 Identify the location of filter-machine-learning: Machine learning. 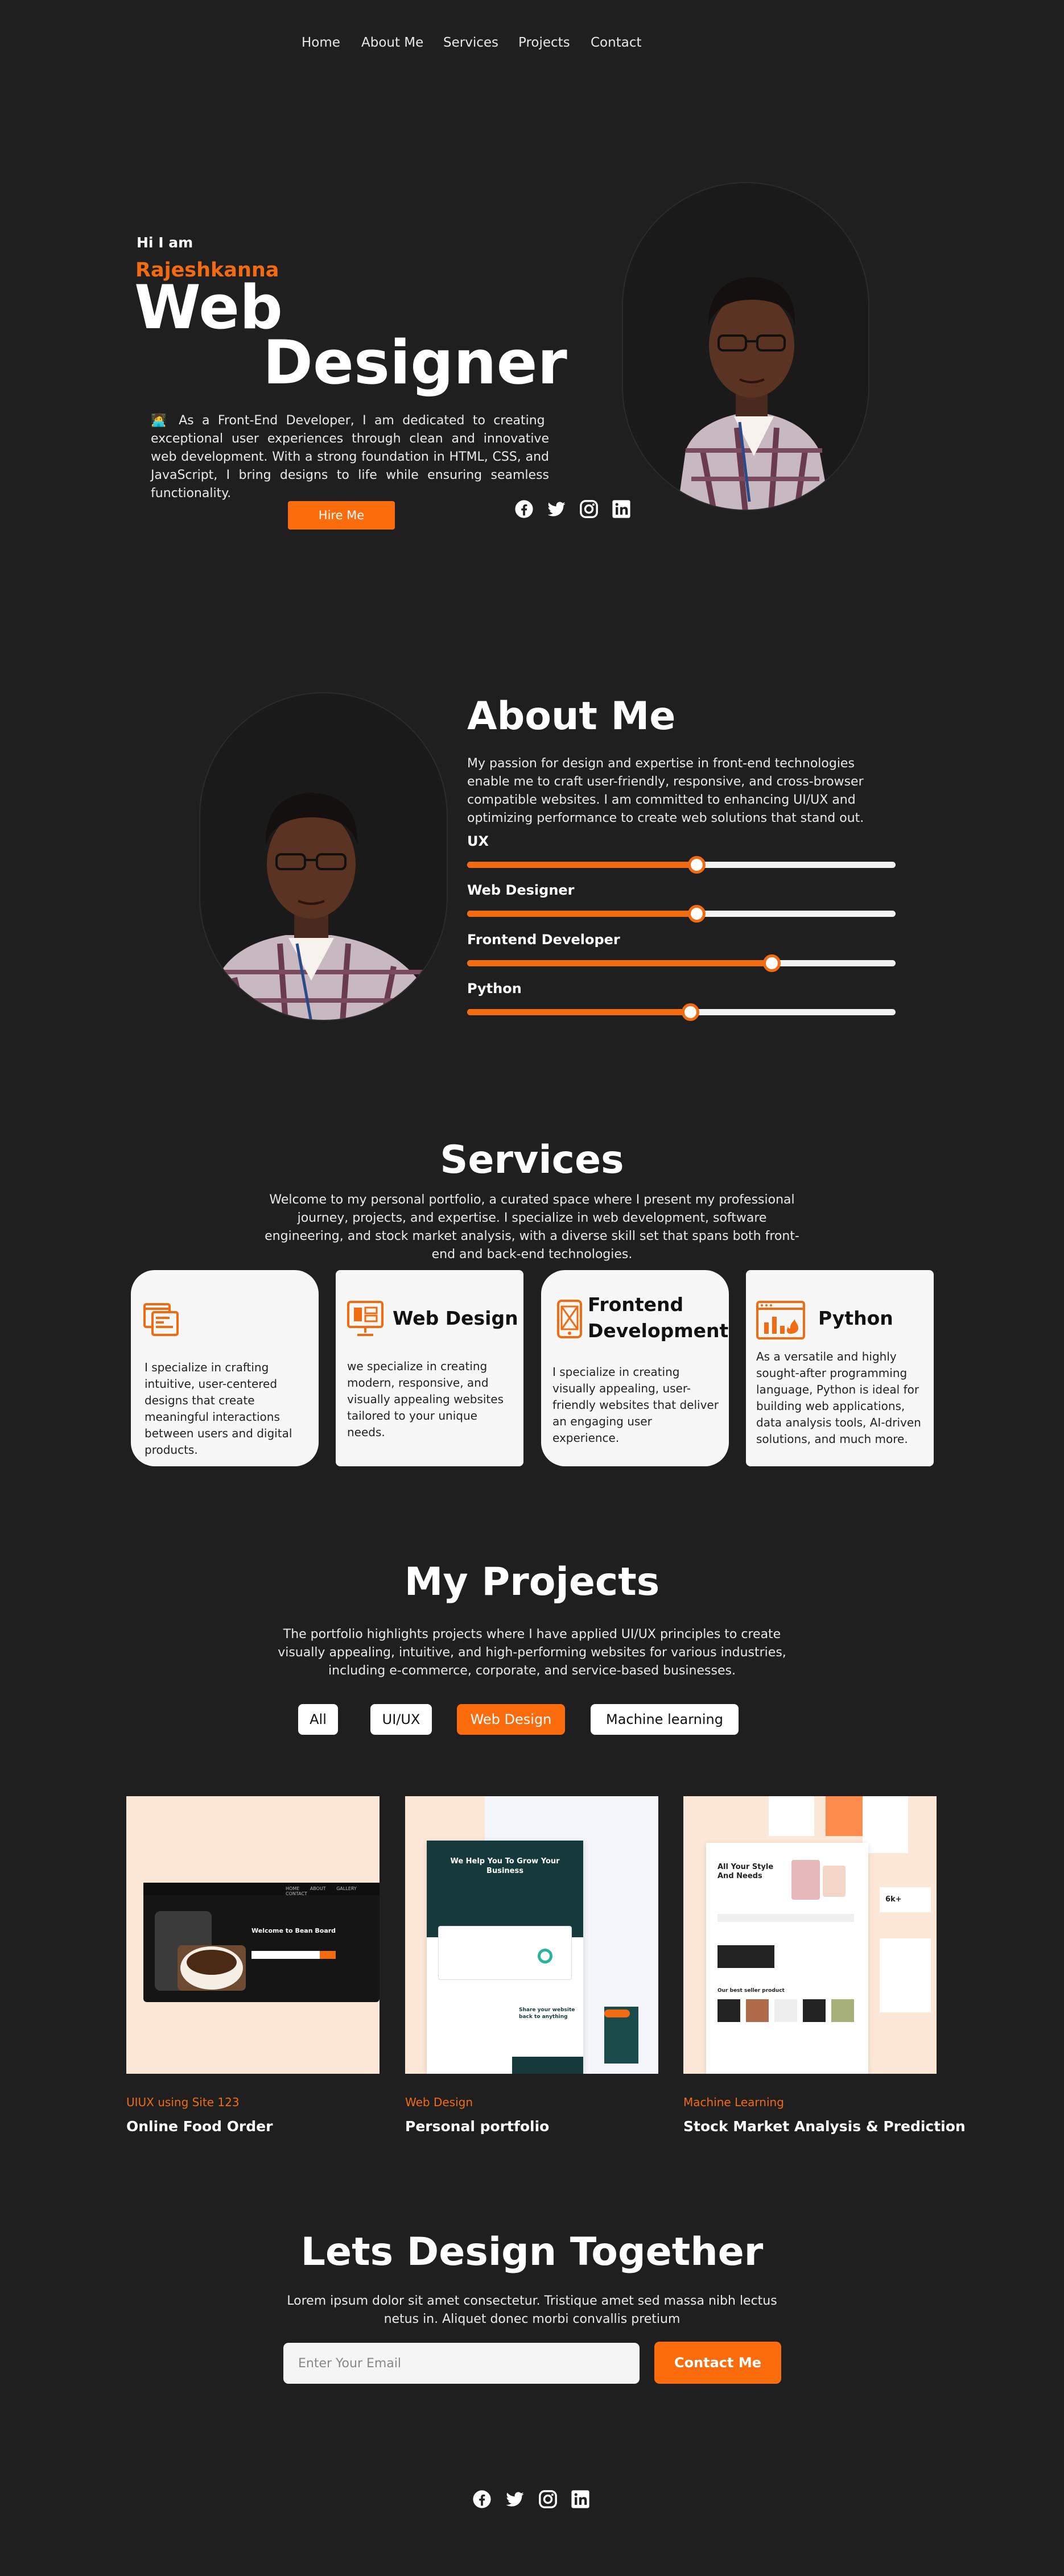
(665, 1719).